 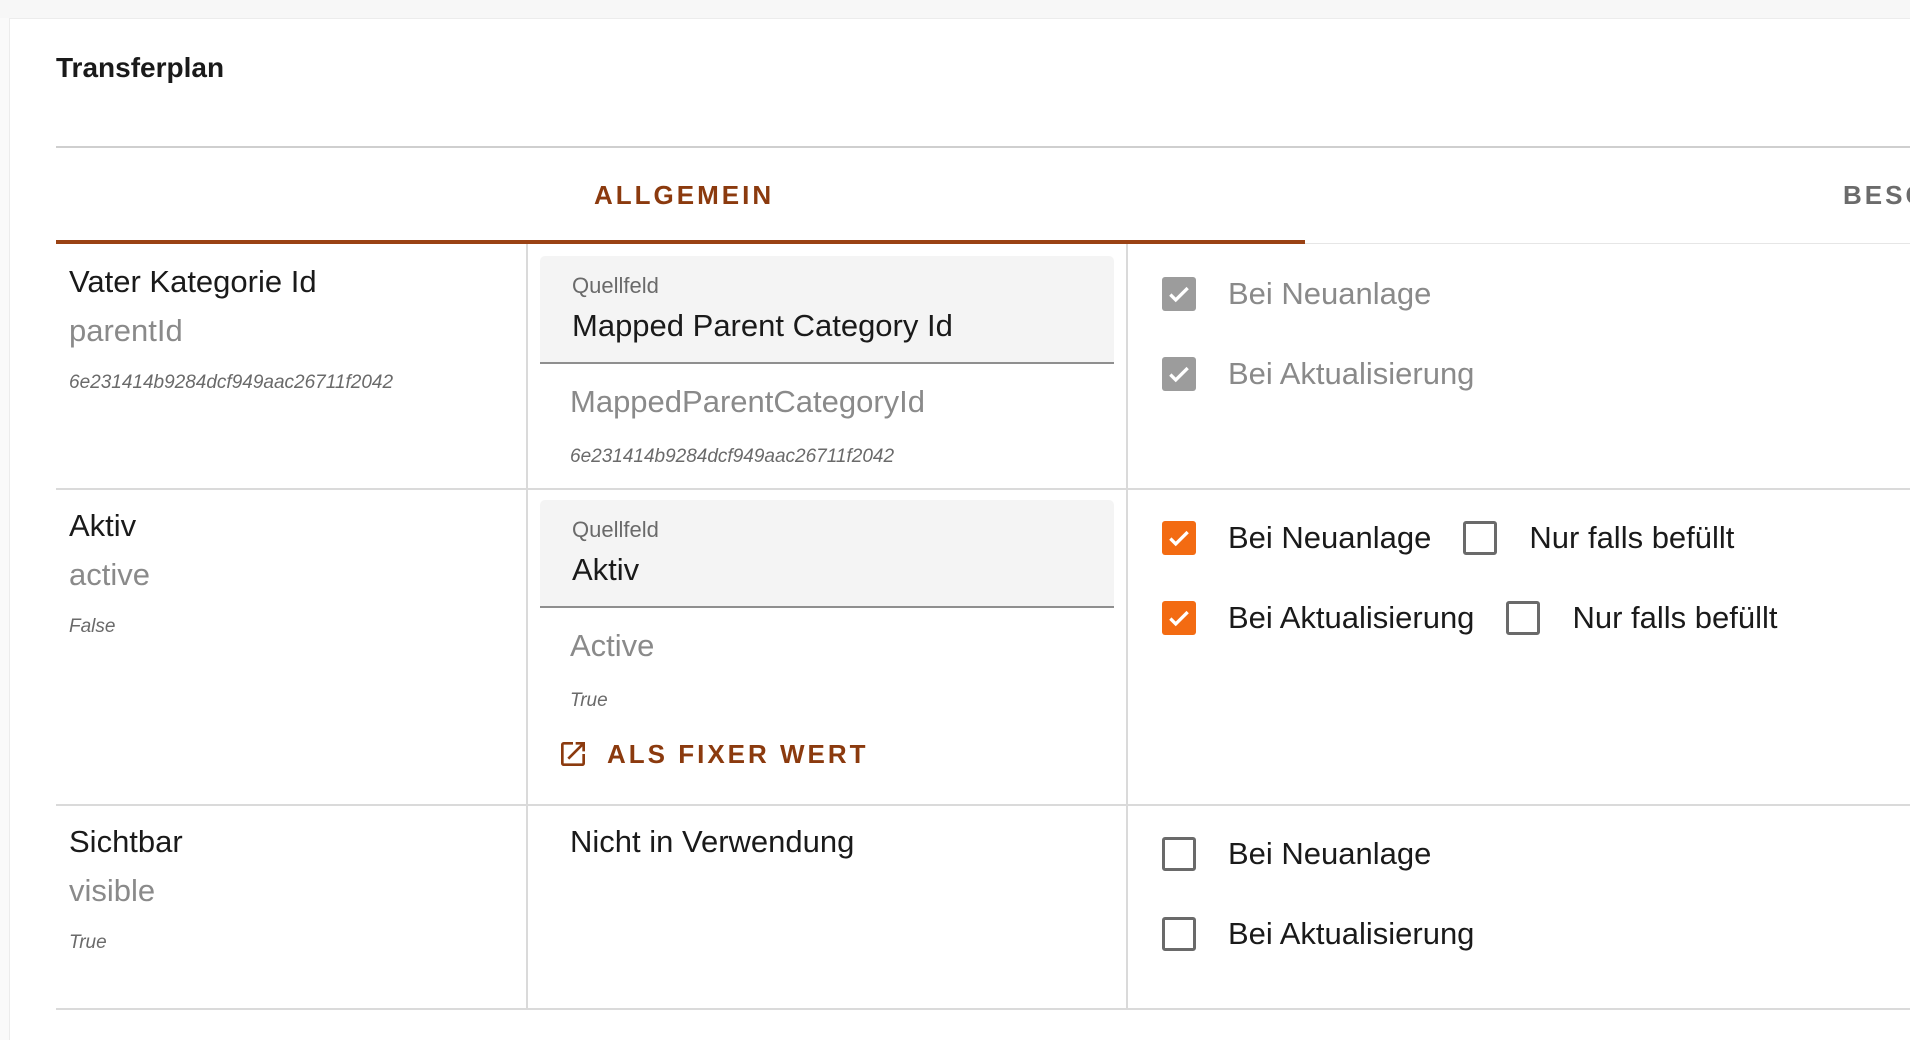 What do you see at coordinates (1448, 538) in the screenshot?
I see `option-on-create: Bei Neuanlage Nur falls befüllt` at bounding box center [1448, 538].